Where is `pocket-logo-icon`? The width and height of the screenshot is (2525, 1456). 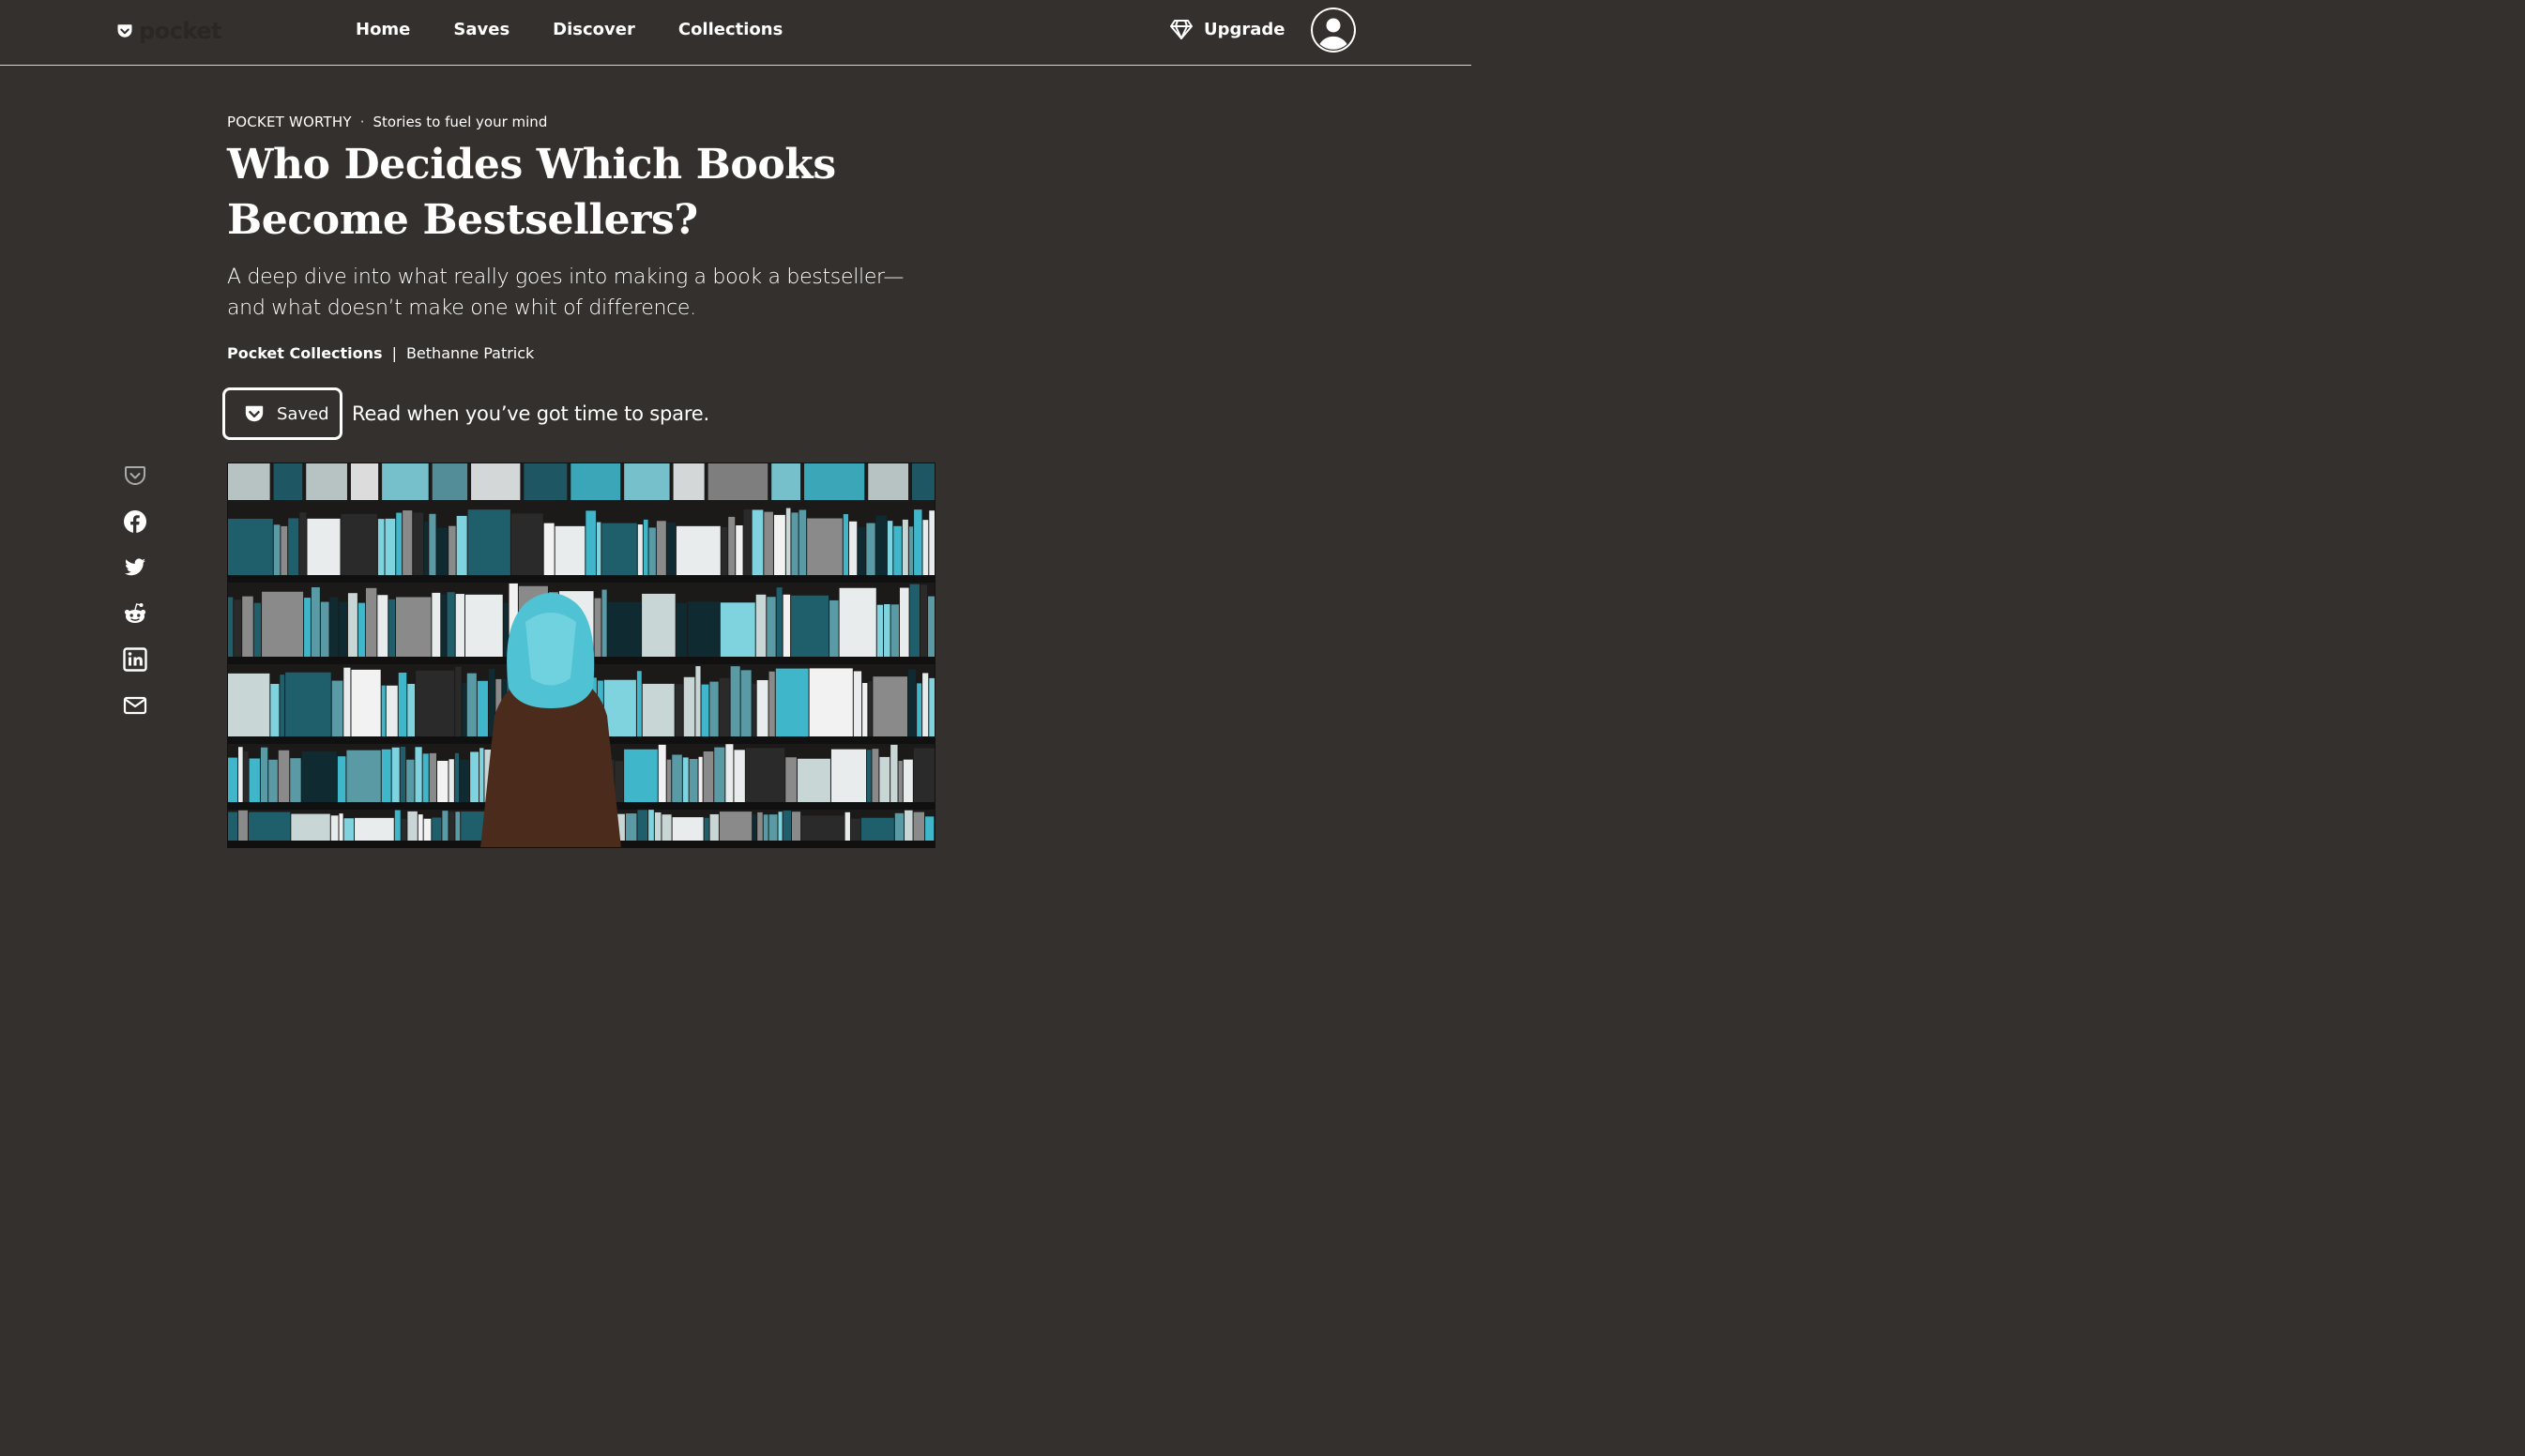
pocket-logo-icon is located at coordinates (125, 31).